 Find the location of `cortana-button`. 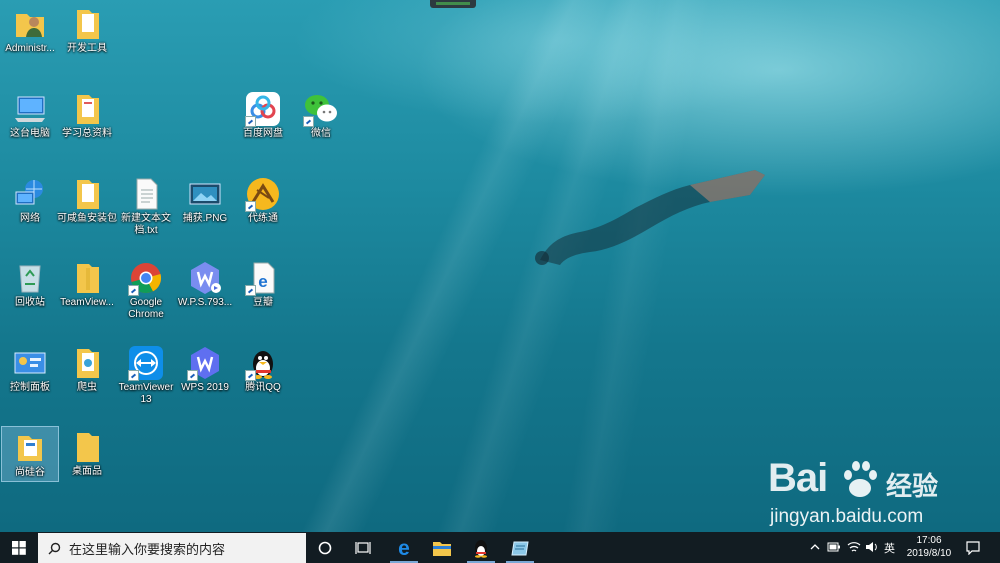

cortana-button is located at coordinates (325, 547).